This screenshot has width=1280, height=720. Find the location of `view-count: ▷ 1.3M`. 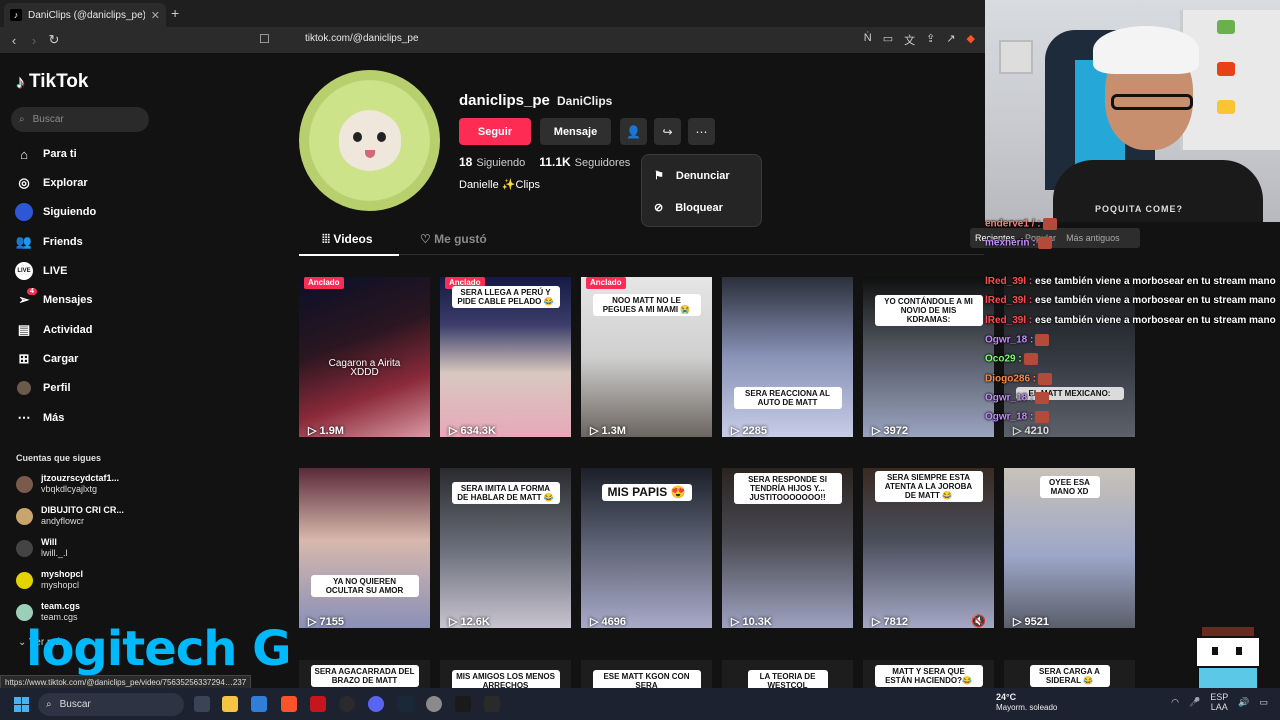

view-count: ▷ 1.3M is located at coordinates (608, 431).